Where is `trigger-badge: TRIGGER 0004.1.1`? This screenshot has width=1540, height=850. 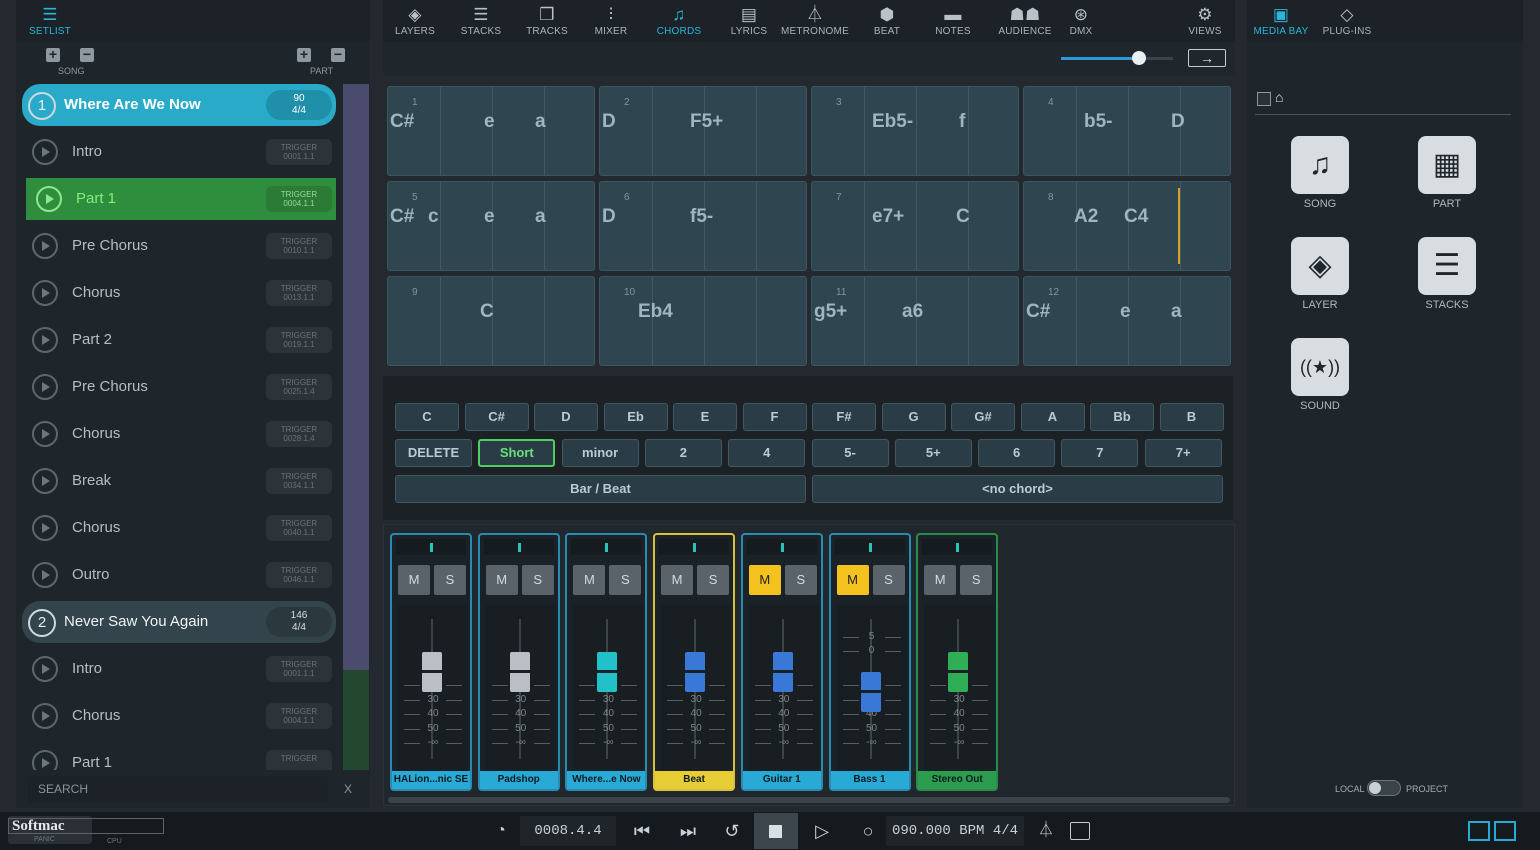 trigger-badge: TRIGGER 0004.1.1 is located at coordinates (299, 716).